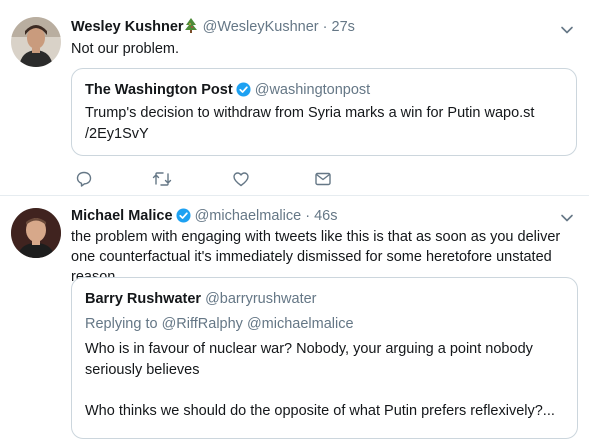  What do you see at coordinates (159, 90) in the screenshot?
I see `quote-author-name: The Washington Post` at bounding box center [159, 90].